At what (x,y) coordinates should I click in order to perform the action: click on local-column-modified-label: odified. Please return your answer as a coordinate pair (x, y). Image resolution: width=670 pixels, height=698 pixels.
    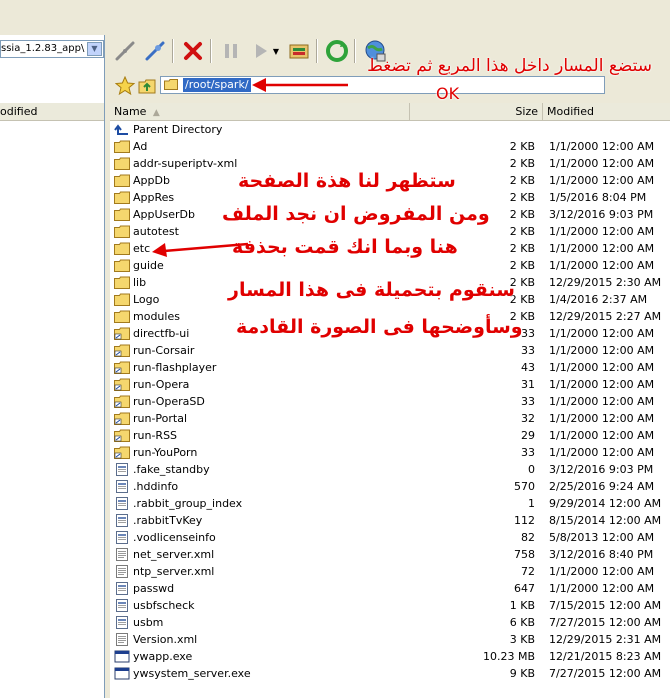
    Looking at the image, I should click on (19, 111).